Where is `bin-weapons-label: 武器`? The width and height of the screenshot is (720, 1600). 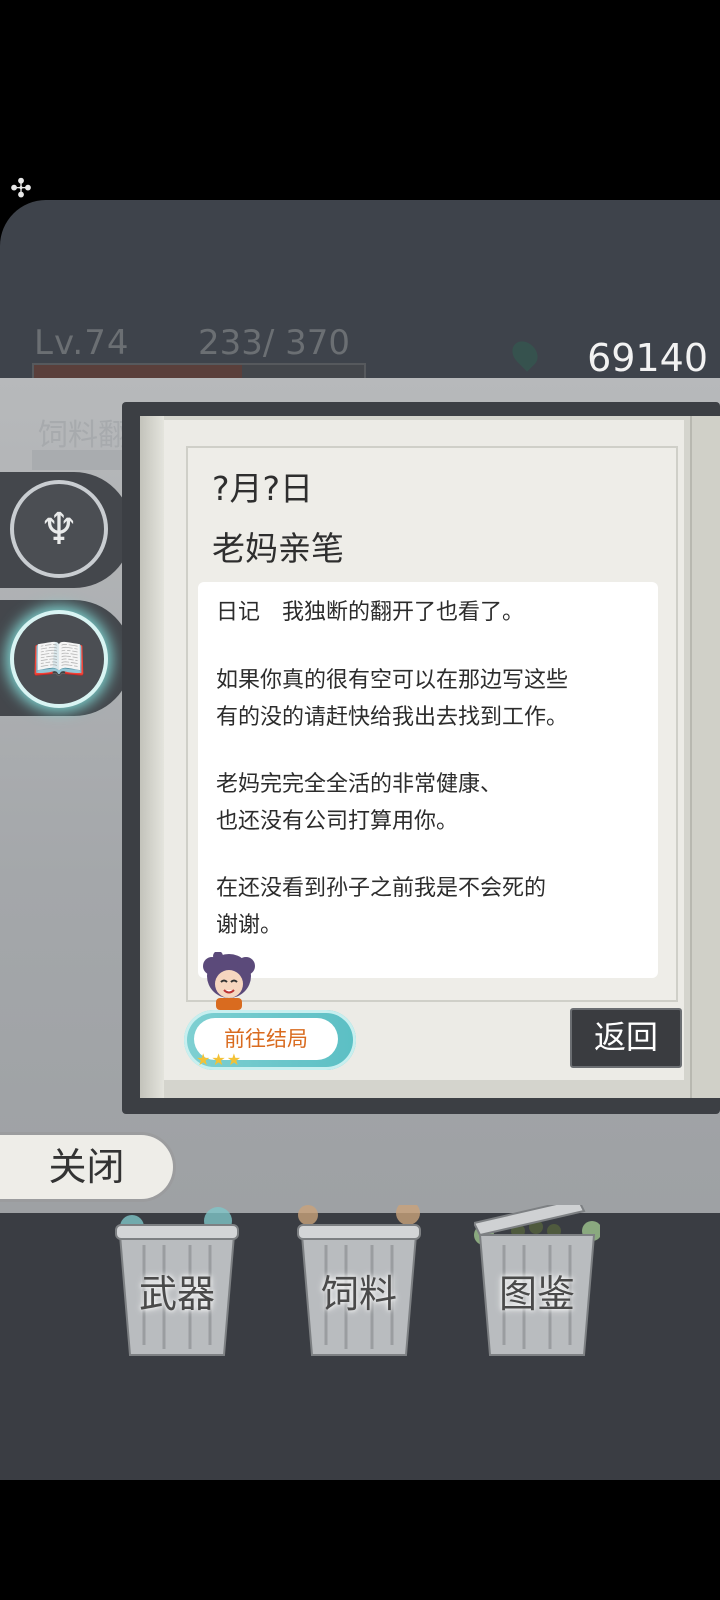 bin-weapons-label: 武器 is located at coordinates (176, 1294).